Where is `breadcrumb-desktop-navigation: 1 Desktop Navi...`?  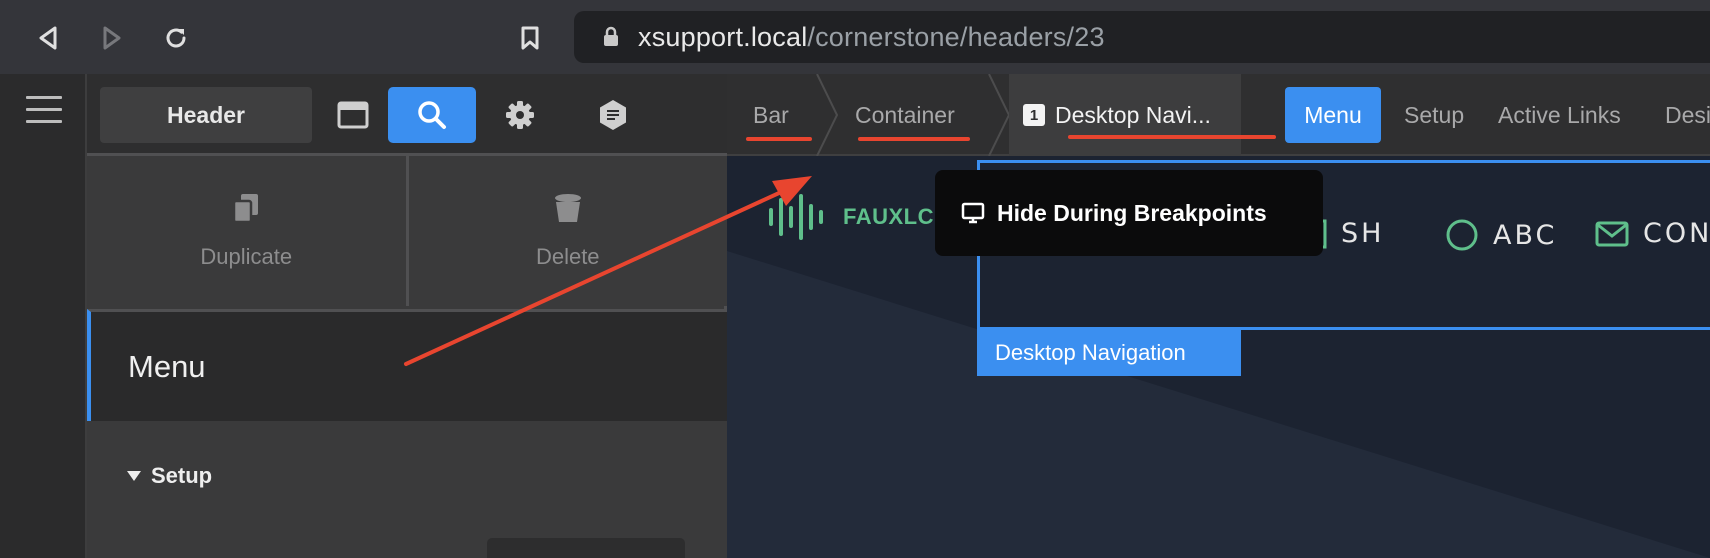 breadcrumb-desktop-navigation: 1 Desktop Navi... is located at coordinates (1125, 115).